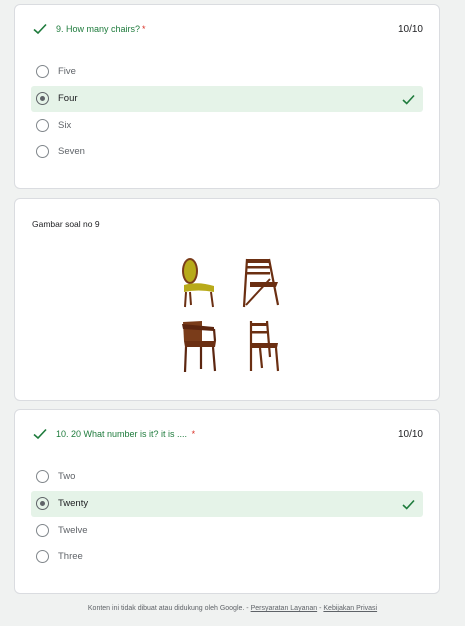  What do you see at coordinates (227, 72) in the screenshot?
I see `option-five: Five` at bounding box center [227, 72].